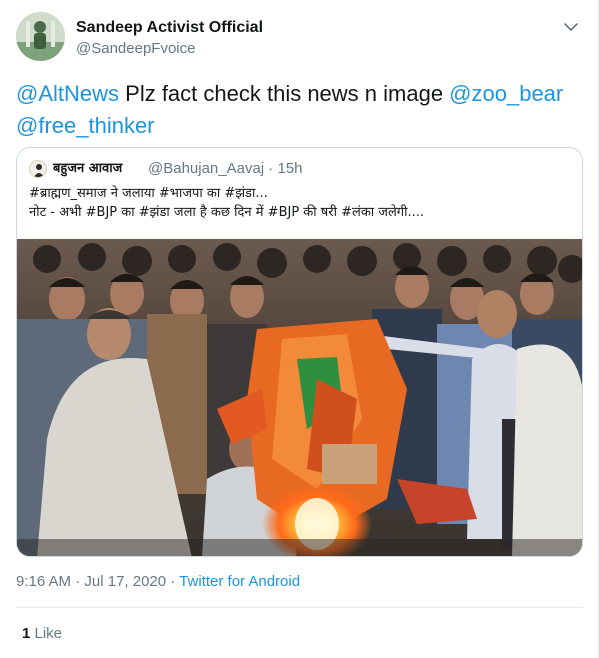 This screenshot has height=658, width=599. I want to click on author-handle: @SandeepFvoice, so click(169, 49).